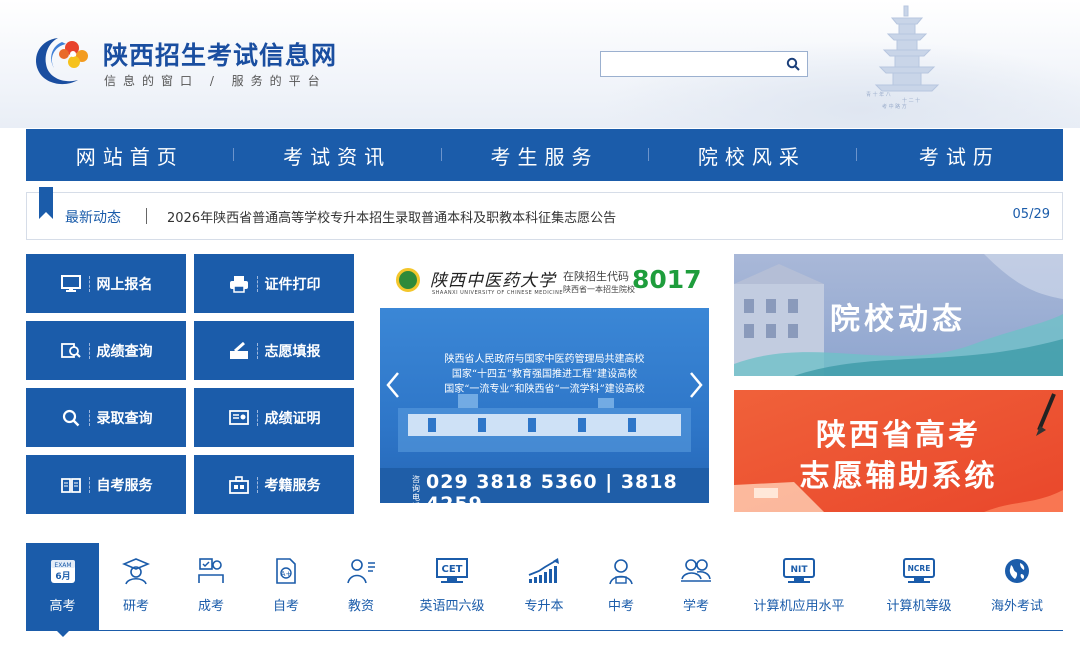 Image resolution: width=1080 pixels, height=646 pixels. What do you see at coordinates (911, 100) in the screenshot?
I see `svg-text: 十 二 十` at bounding box center [911, 100].